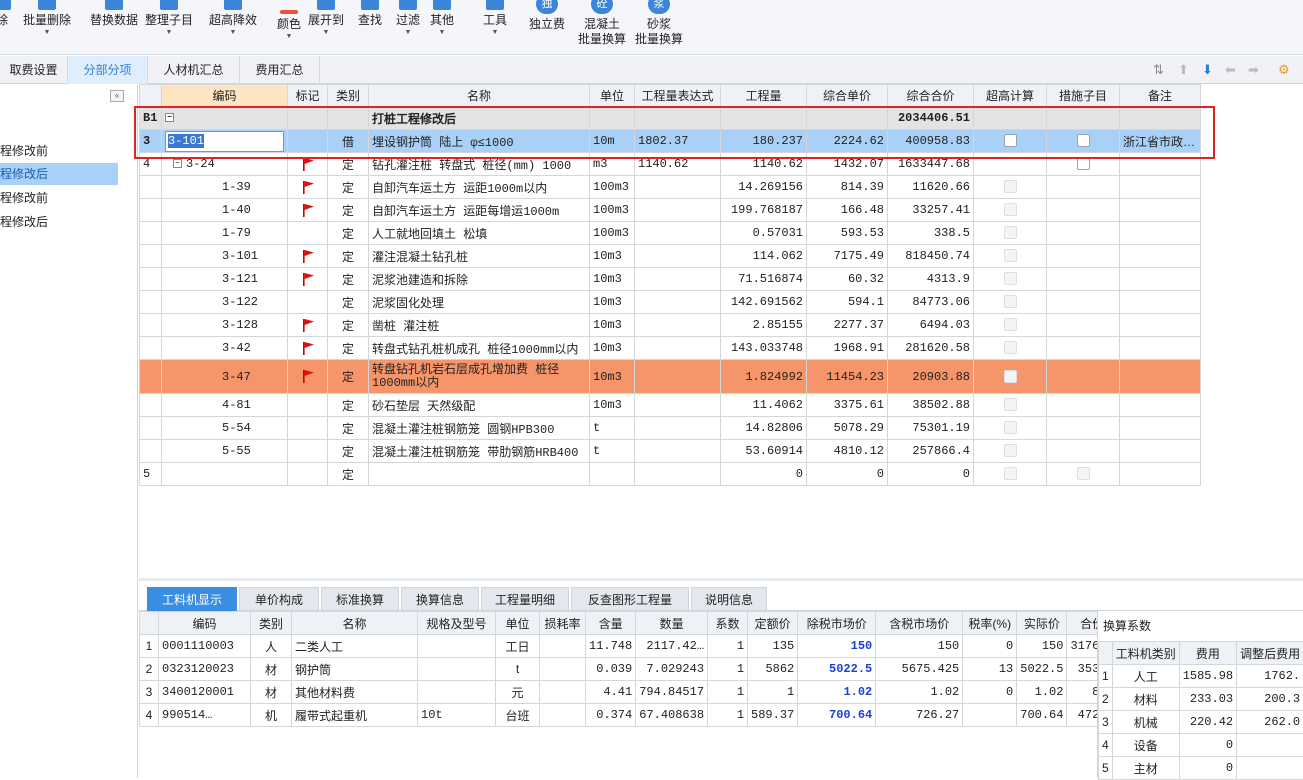 The image size is (1303, 780). What do you see at coordinates (225, 210) in the screenshot?
I see `code-cell: 1-40` at bounding box center [225, 210].